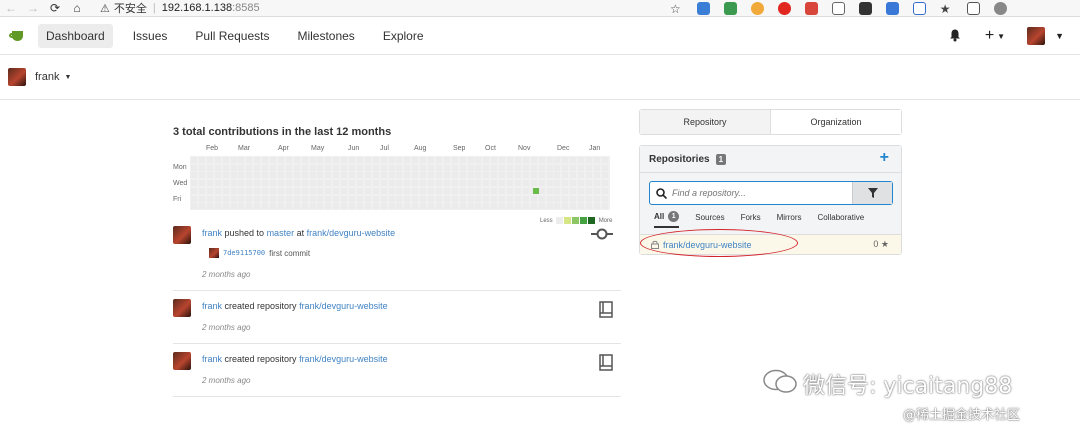 This screenshot has width=1080, height=435. What do you see at coordinates (55, 8) in the screenshot?
I see `refresh-icon: ⟳` at bounding box center [55, 8].